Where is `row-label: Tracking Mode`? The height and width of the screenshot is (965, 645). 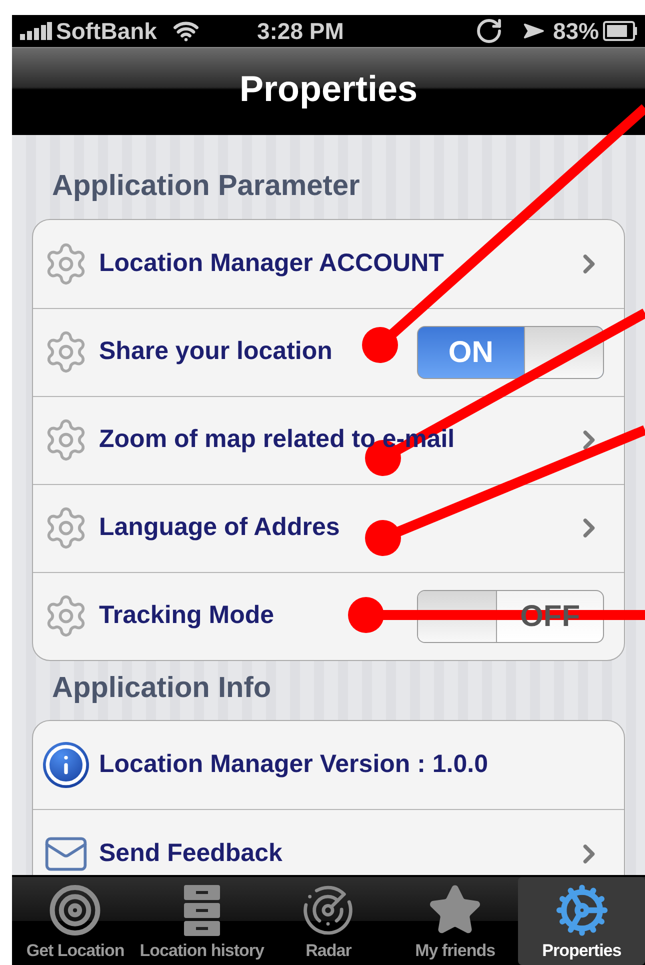 row-label: Tracking Mode is located at coordinates (186, 616).